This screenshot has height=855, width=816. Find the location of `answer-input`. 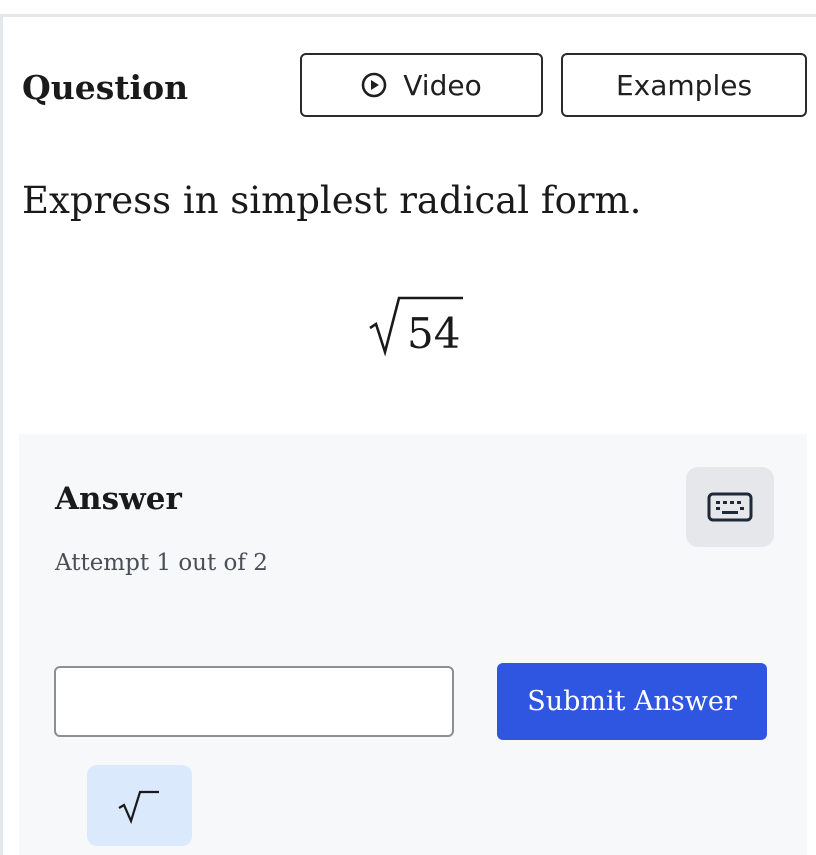

answer-input is located at coordinates (254, 701).